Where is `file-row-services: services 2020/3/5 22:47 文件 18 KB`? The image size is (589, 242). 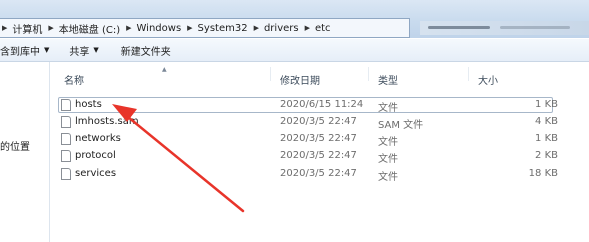 file-row-services: services 2020/3/5 22:47 文件 18 KB is located at coordinates (315, 174).